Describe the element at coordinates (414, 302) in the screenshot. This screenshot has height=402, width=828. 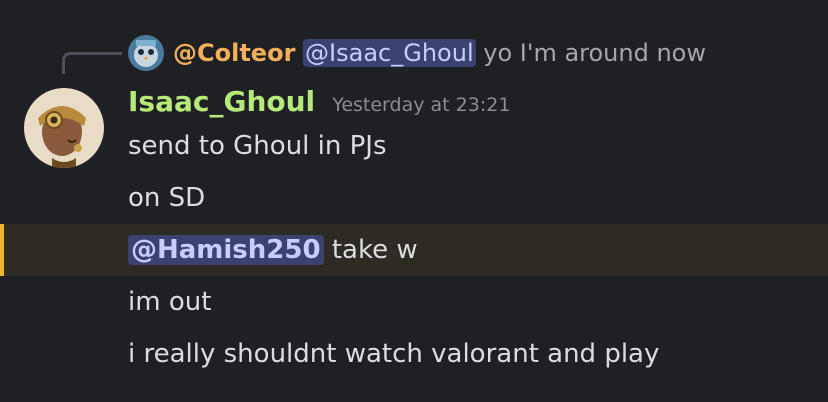
I see `message-line: im out` at that location.